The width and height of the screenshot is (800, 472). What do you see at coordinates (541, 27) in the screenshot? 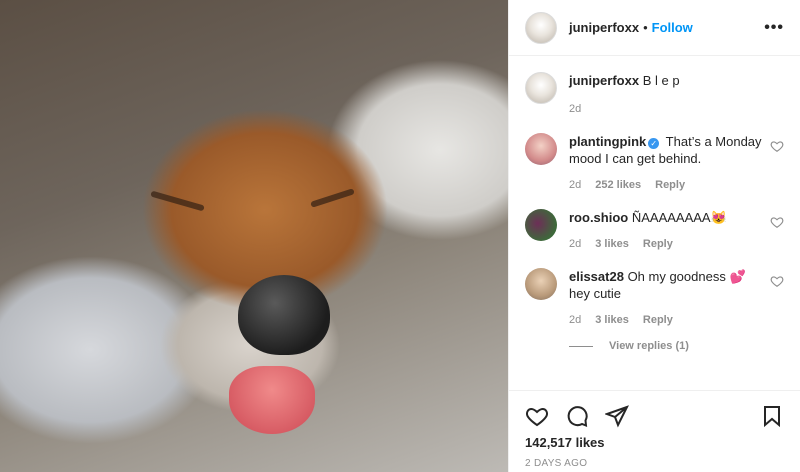
I see `owner-avatar` at bounding box center [541, 27].